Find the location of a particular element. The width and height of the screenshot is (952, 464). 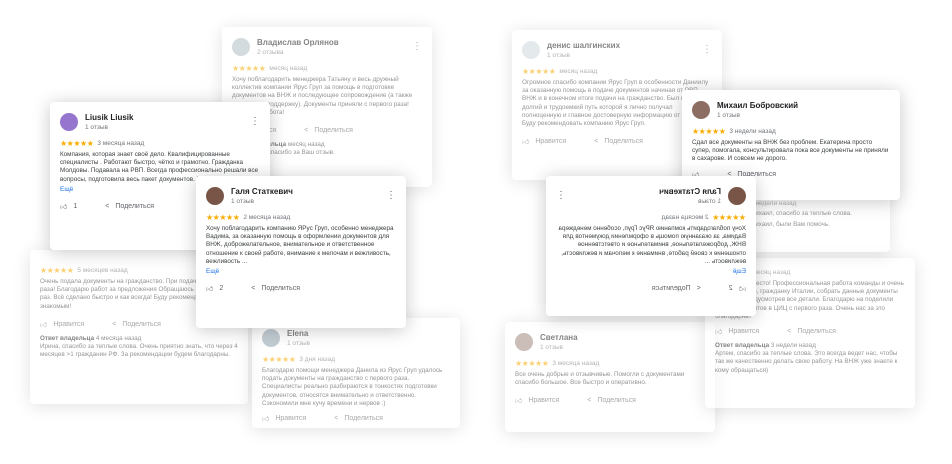

reviewer-name: Elena is located at coordinates (298, 333).